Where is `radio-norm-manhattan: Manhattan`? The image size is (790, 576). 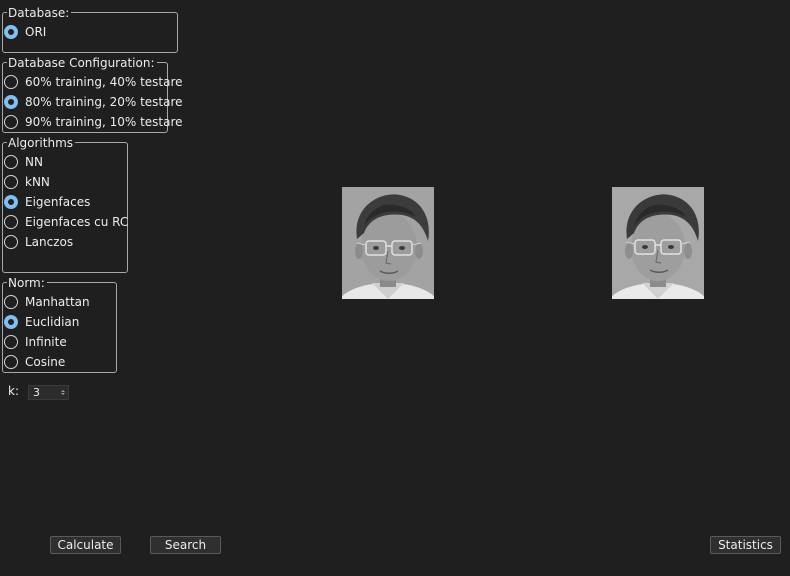 radio-norm-manhattan: Manhattan is located at coordinates (47, 302).